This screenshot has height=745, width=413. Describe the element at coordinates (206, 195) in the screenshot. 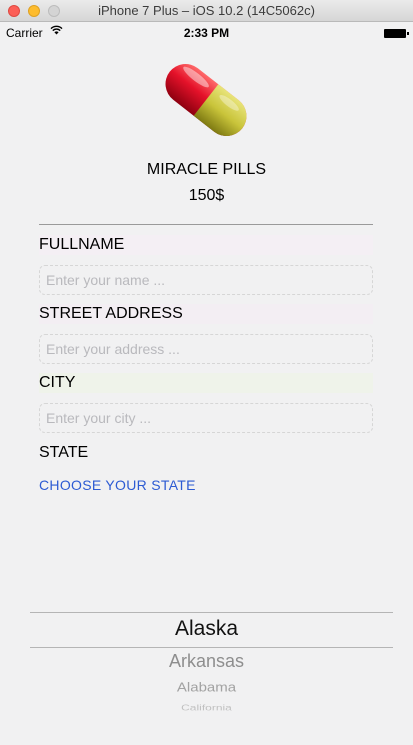

I see `product-price: 150$` at that location.